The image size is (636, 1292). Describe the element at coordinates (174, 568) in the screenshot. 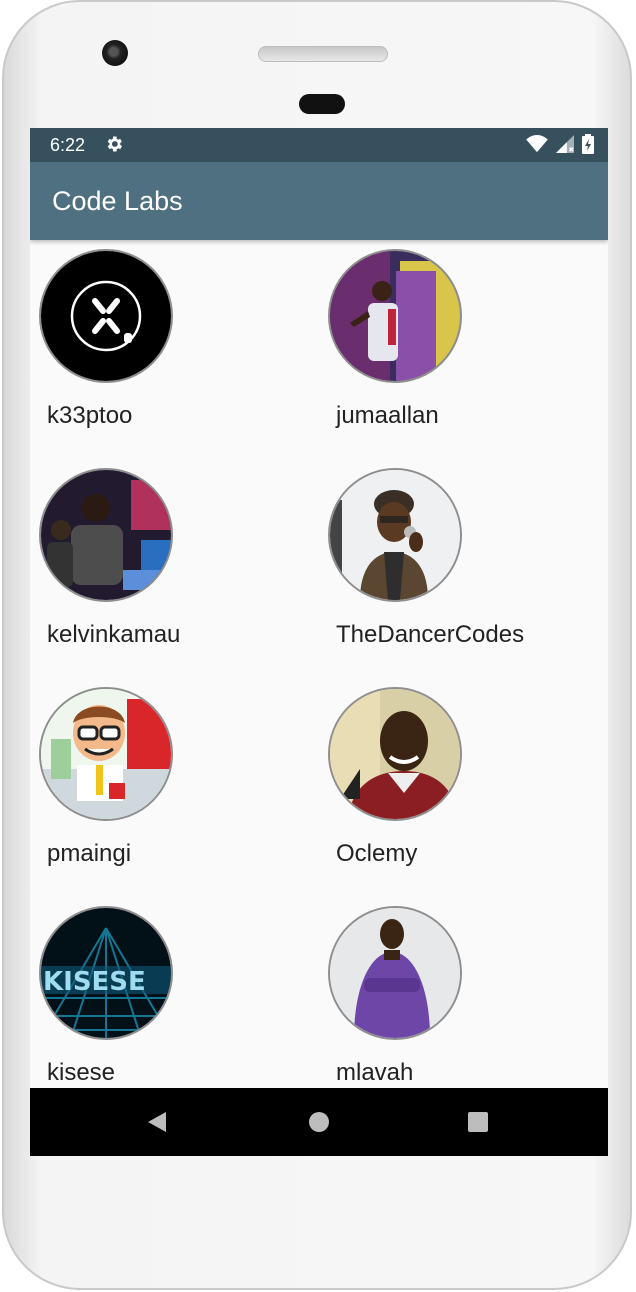

I see `user-card: kelvinkamau` at that location.